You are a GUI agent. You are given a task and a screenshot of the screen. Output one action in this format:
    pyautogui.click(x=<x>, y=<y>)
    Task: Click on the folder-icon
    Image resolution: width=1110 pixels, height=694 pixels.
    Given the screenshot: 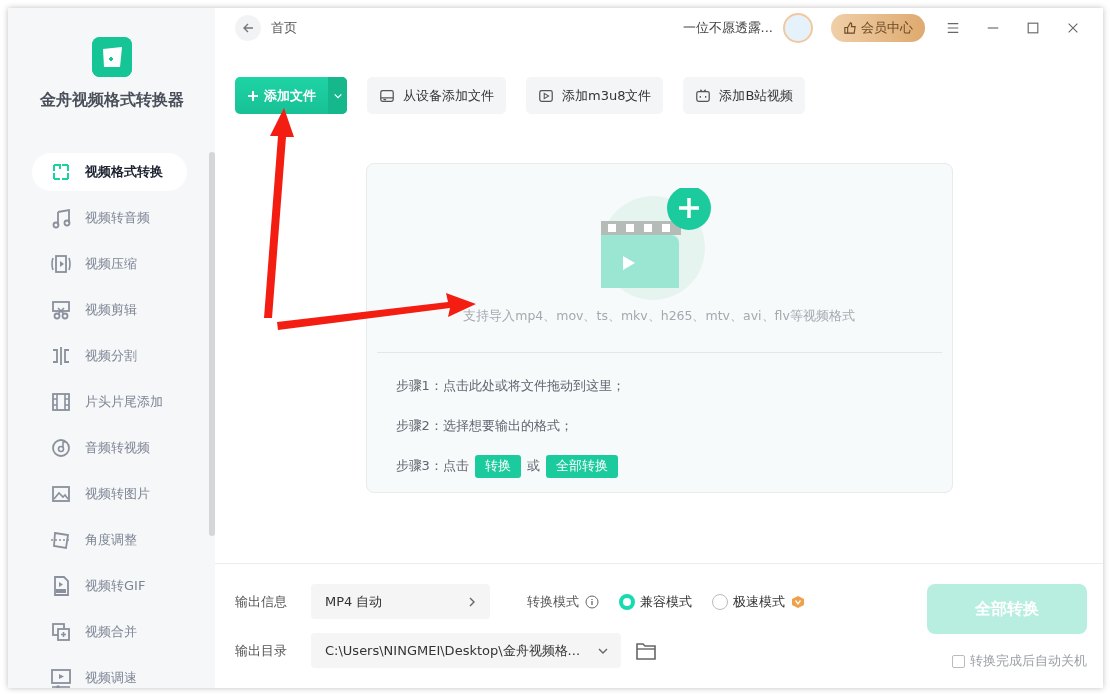 What is the action you would take?
    pyautogui.click(x=646, y=650)
    